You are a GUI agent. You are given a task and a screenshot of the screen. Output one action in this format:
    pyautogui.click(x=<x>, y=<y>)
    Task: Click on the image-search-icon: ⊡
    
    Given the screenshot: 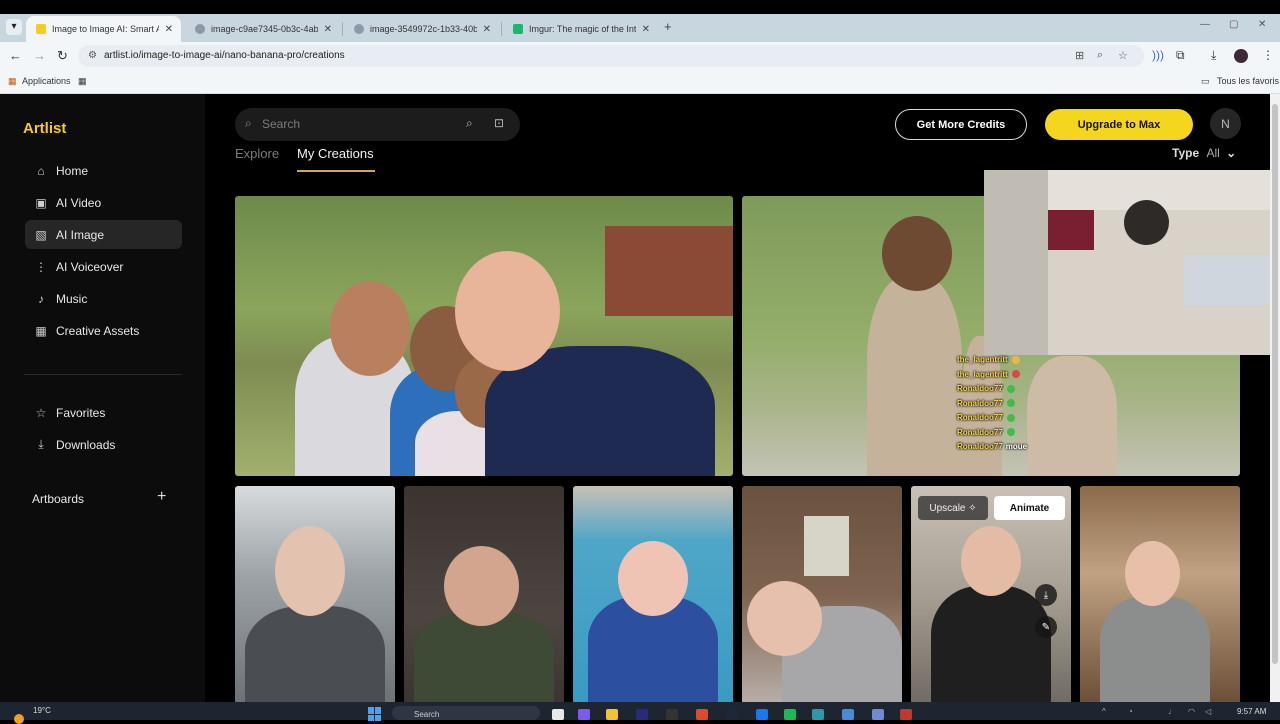 What is the action you would take?
    pyautogui.click(x=499, y=123)
    